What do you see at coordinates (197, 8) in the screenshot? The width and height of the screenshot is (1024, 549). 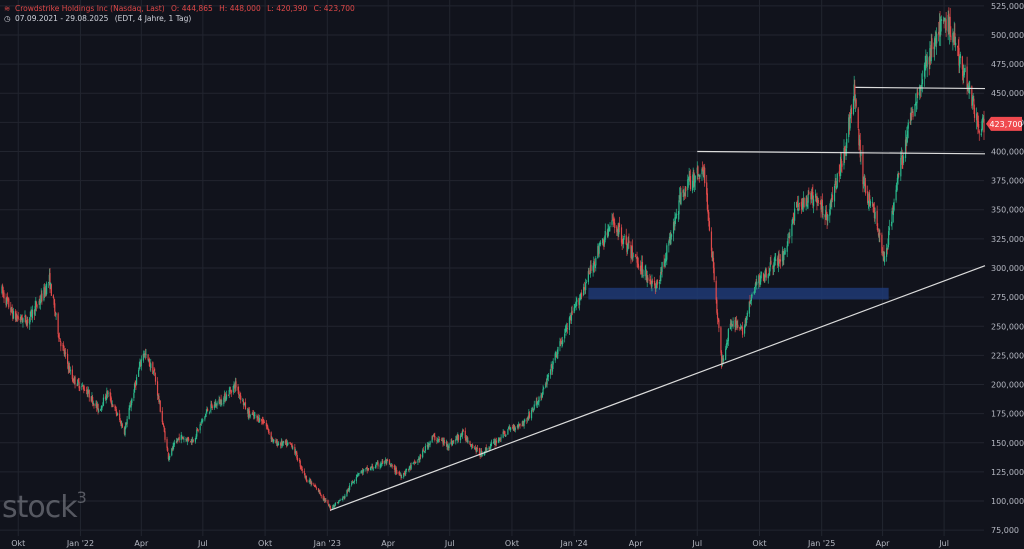 I see `open-value: 444,865` at bounding box center [197, 8].